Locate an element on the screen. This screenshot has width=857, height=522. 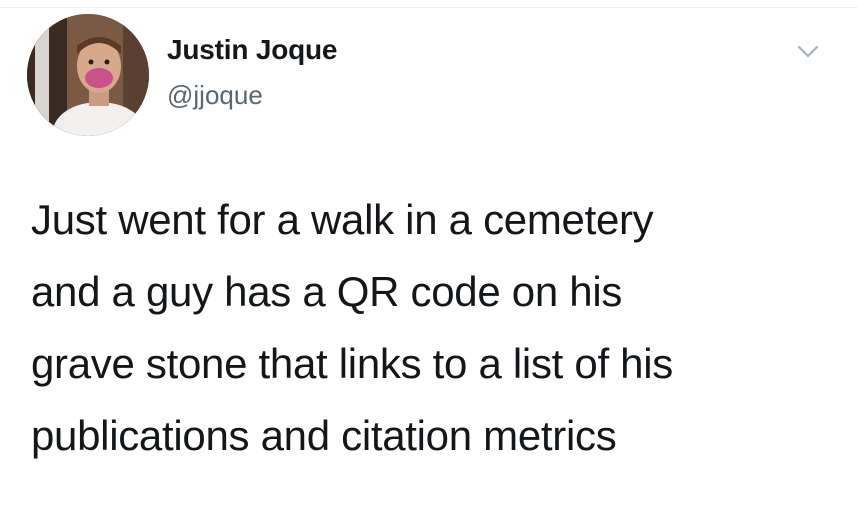
tweet-menu-button is located at coordinates (808, 52).